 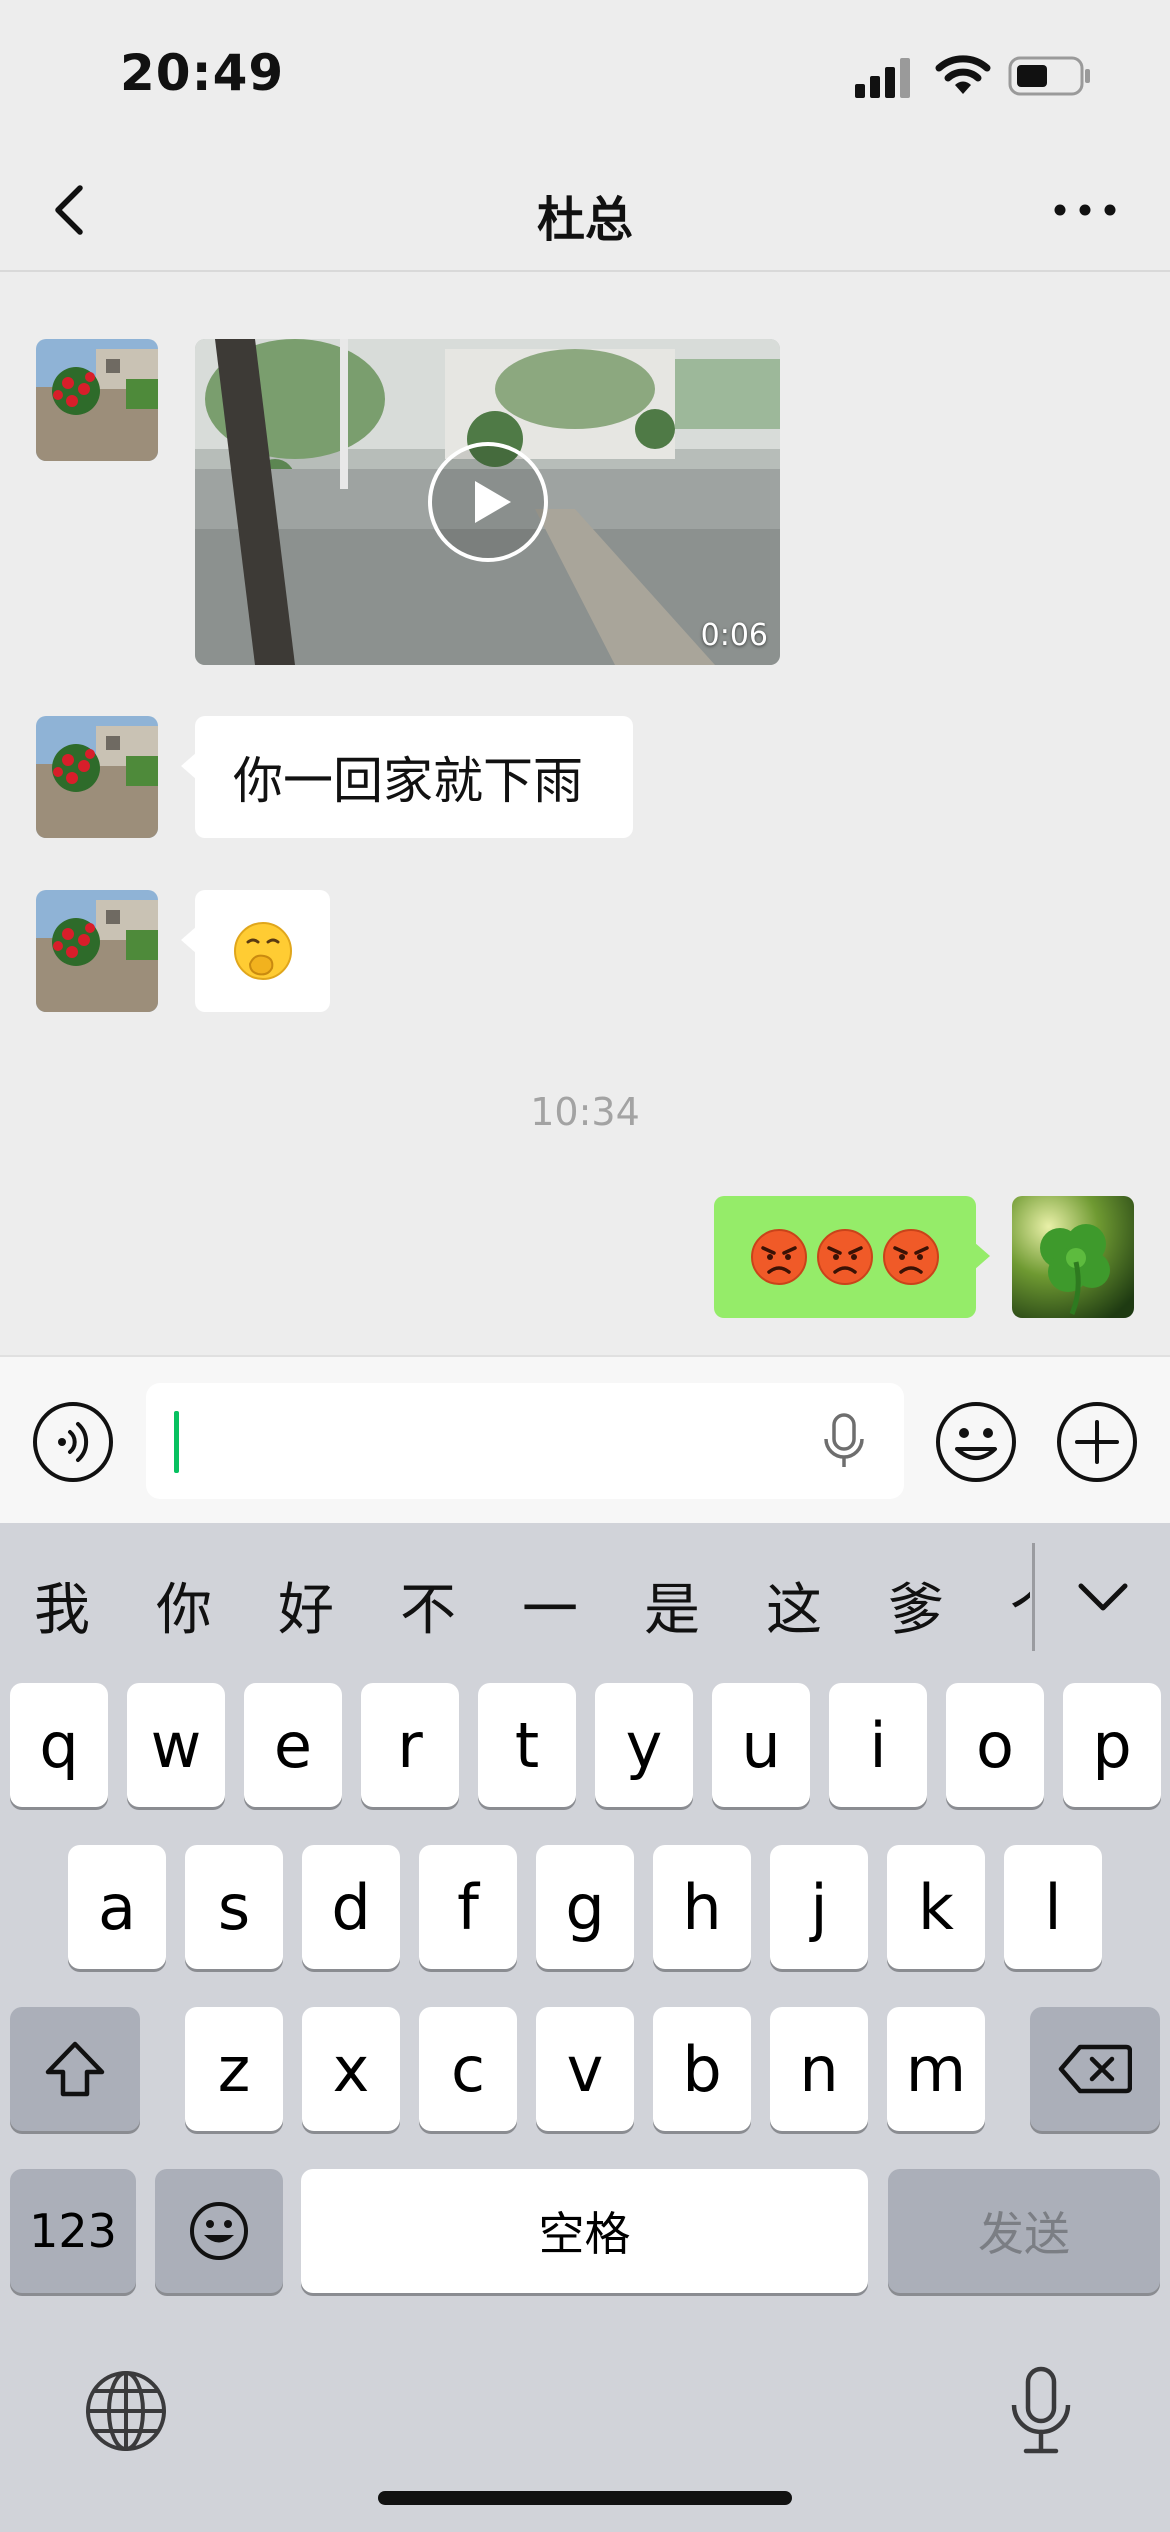 What do you see at coordinates (1053, 1907) in the screenshot?
I see `key-l: l` at bounding box center [1053, 1907].